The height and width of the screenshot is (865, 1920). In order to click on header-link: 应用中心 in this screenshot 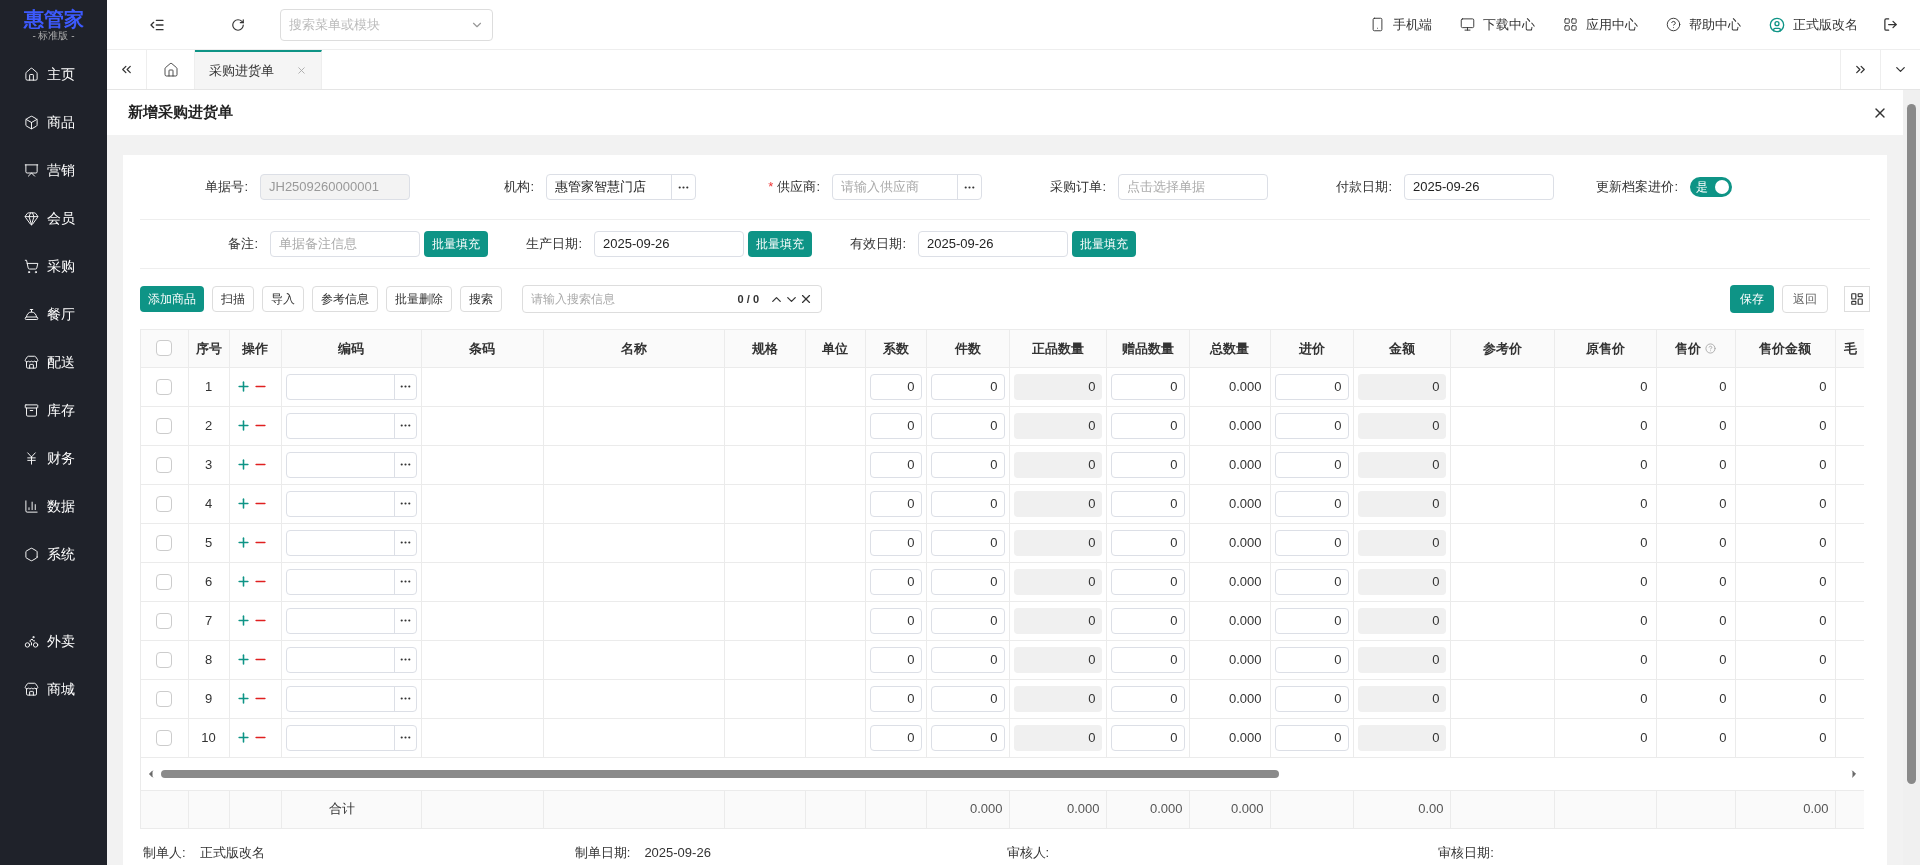, I will do `click(1600, 24)`.